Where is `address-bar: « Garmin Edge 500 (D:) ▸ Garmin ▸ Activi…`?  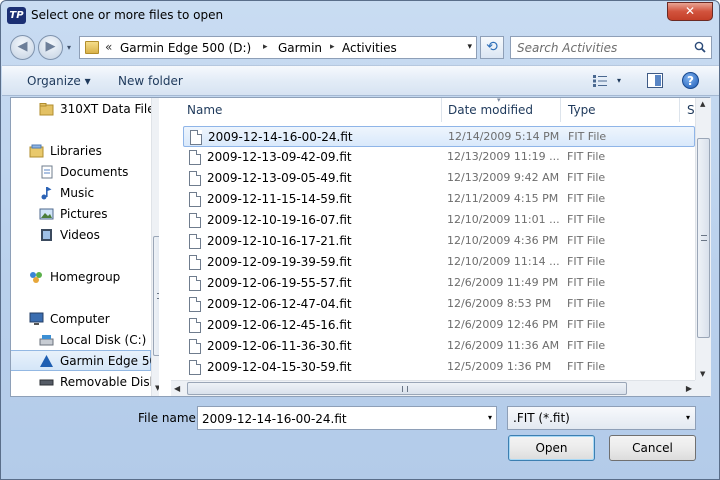
address-bar: « Garmin Edge 500 (D:) ▸ Garmin ▸ Activi… is located at coordinates (278, 47).